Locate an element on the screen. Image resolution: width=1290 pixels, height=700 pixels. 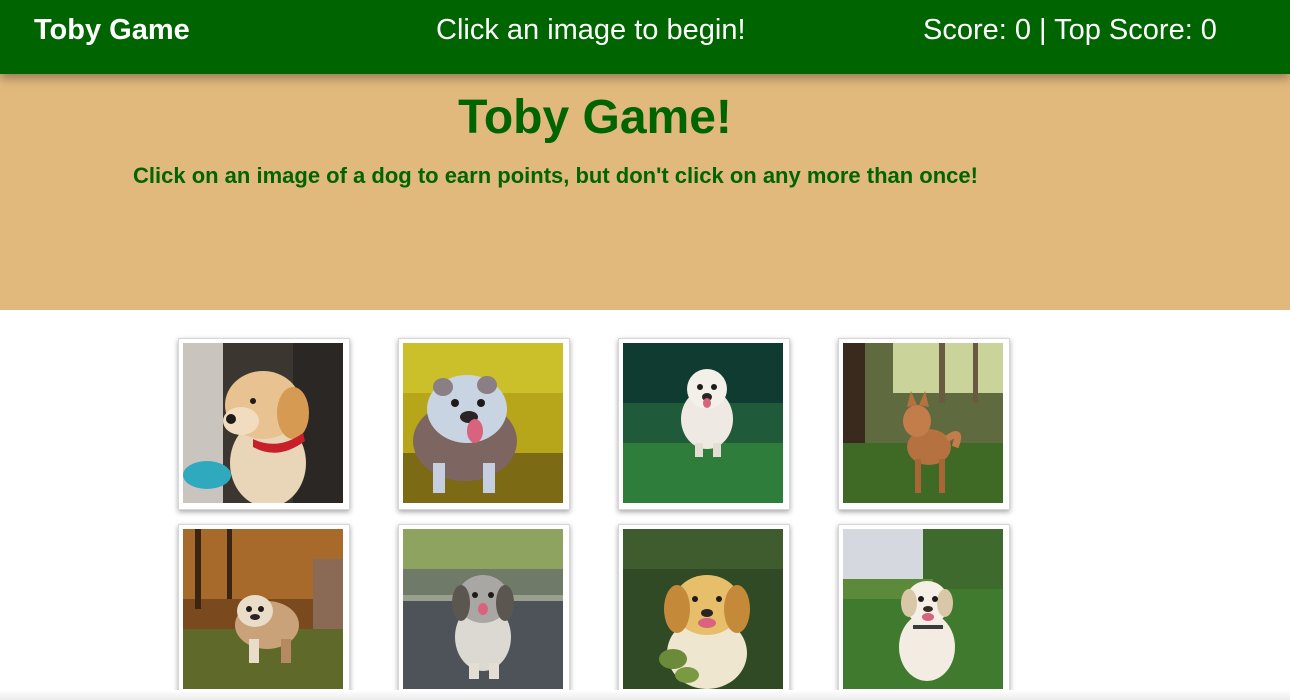
bulldog-in-autumn-leaves-photo is located at coordinates (264, 610).